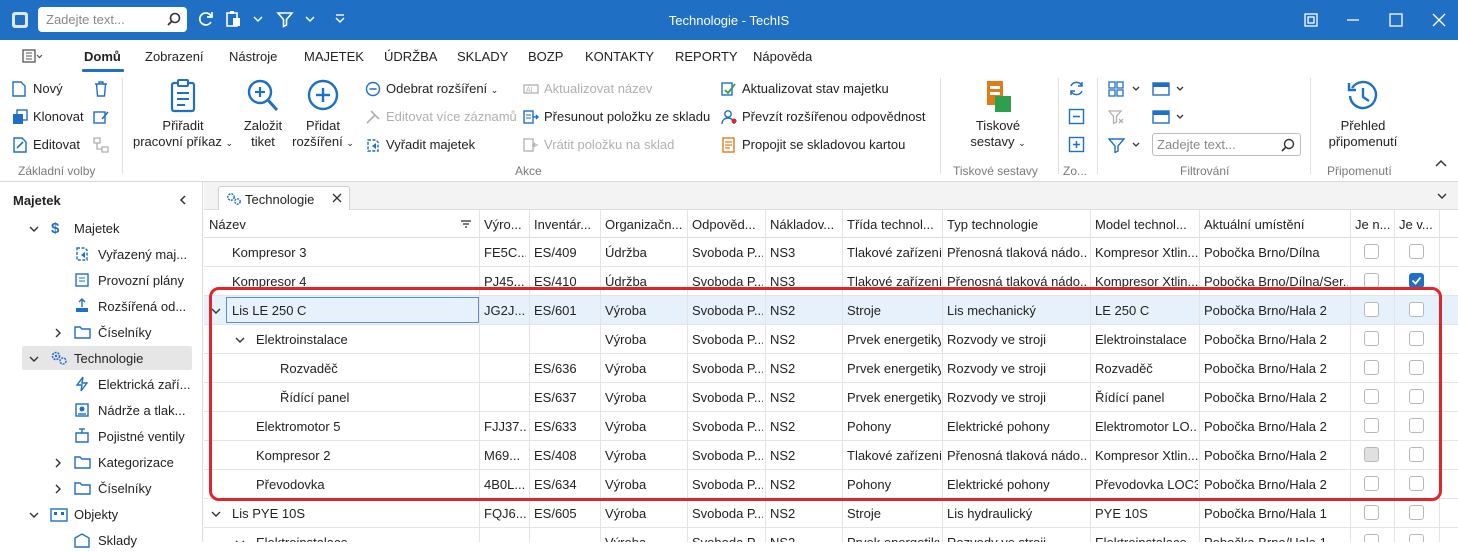 The width and height of the screenshot is (1458, 552). Describe the element at coordinates (353, 252) in the screenshot. I see `cell-nazev: Kompresor 3` at that location.